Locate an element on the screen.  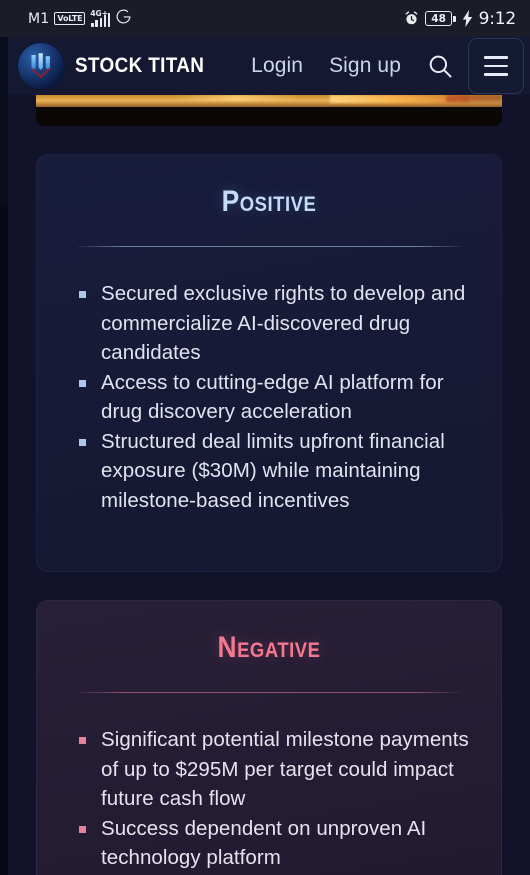
battery-indicator: 48 is located at coordinates (440, 18).